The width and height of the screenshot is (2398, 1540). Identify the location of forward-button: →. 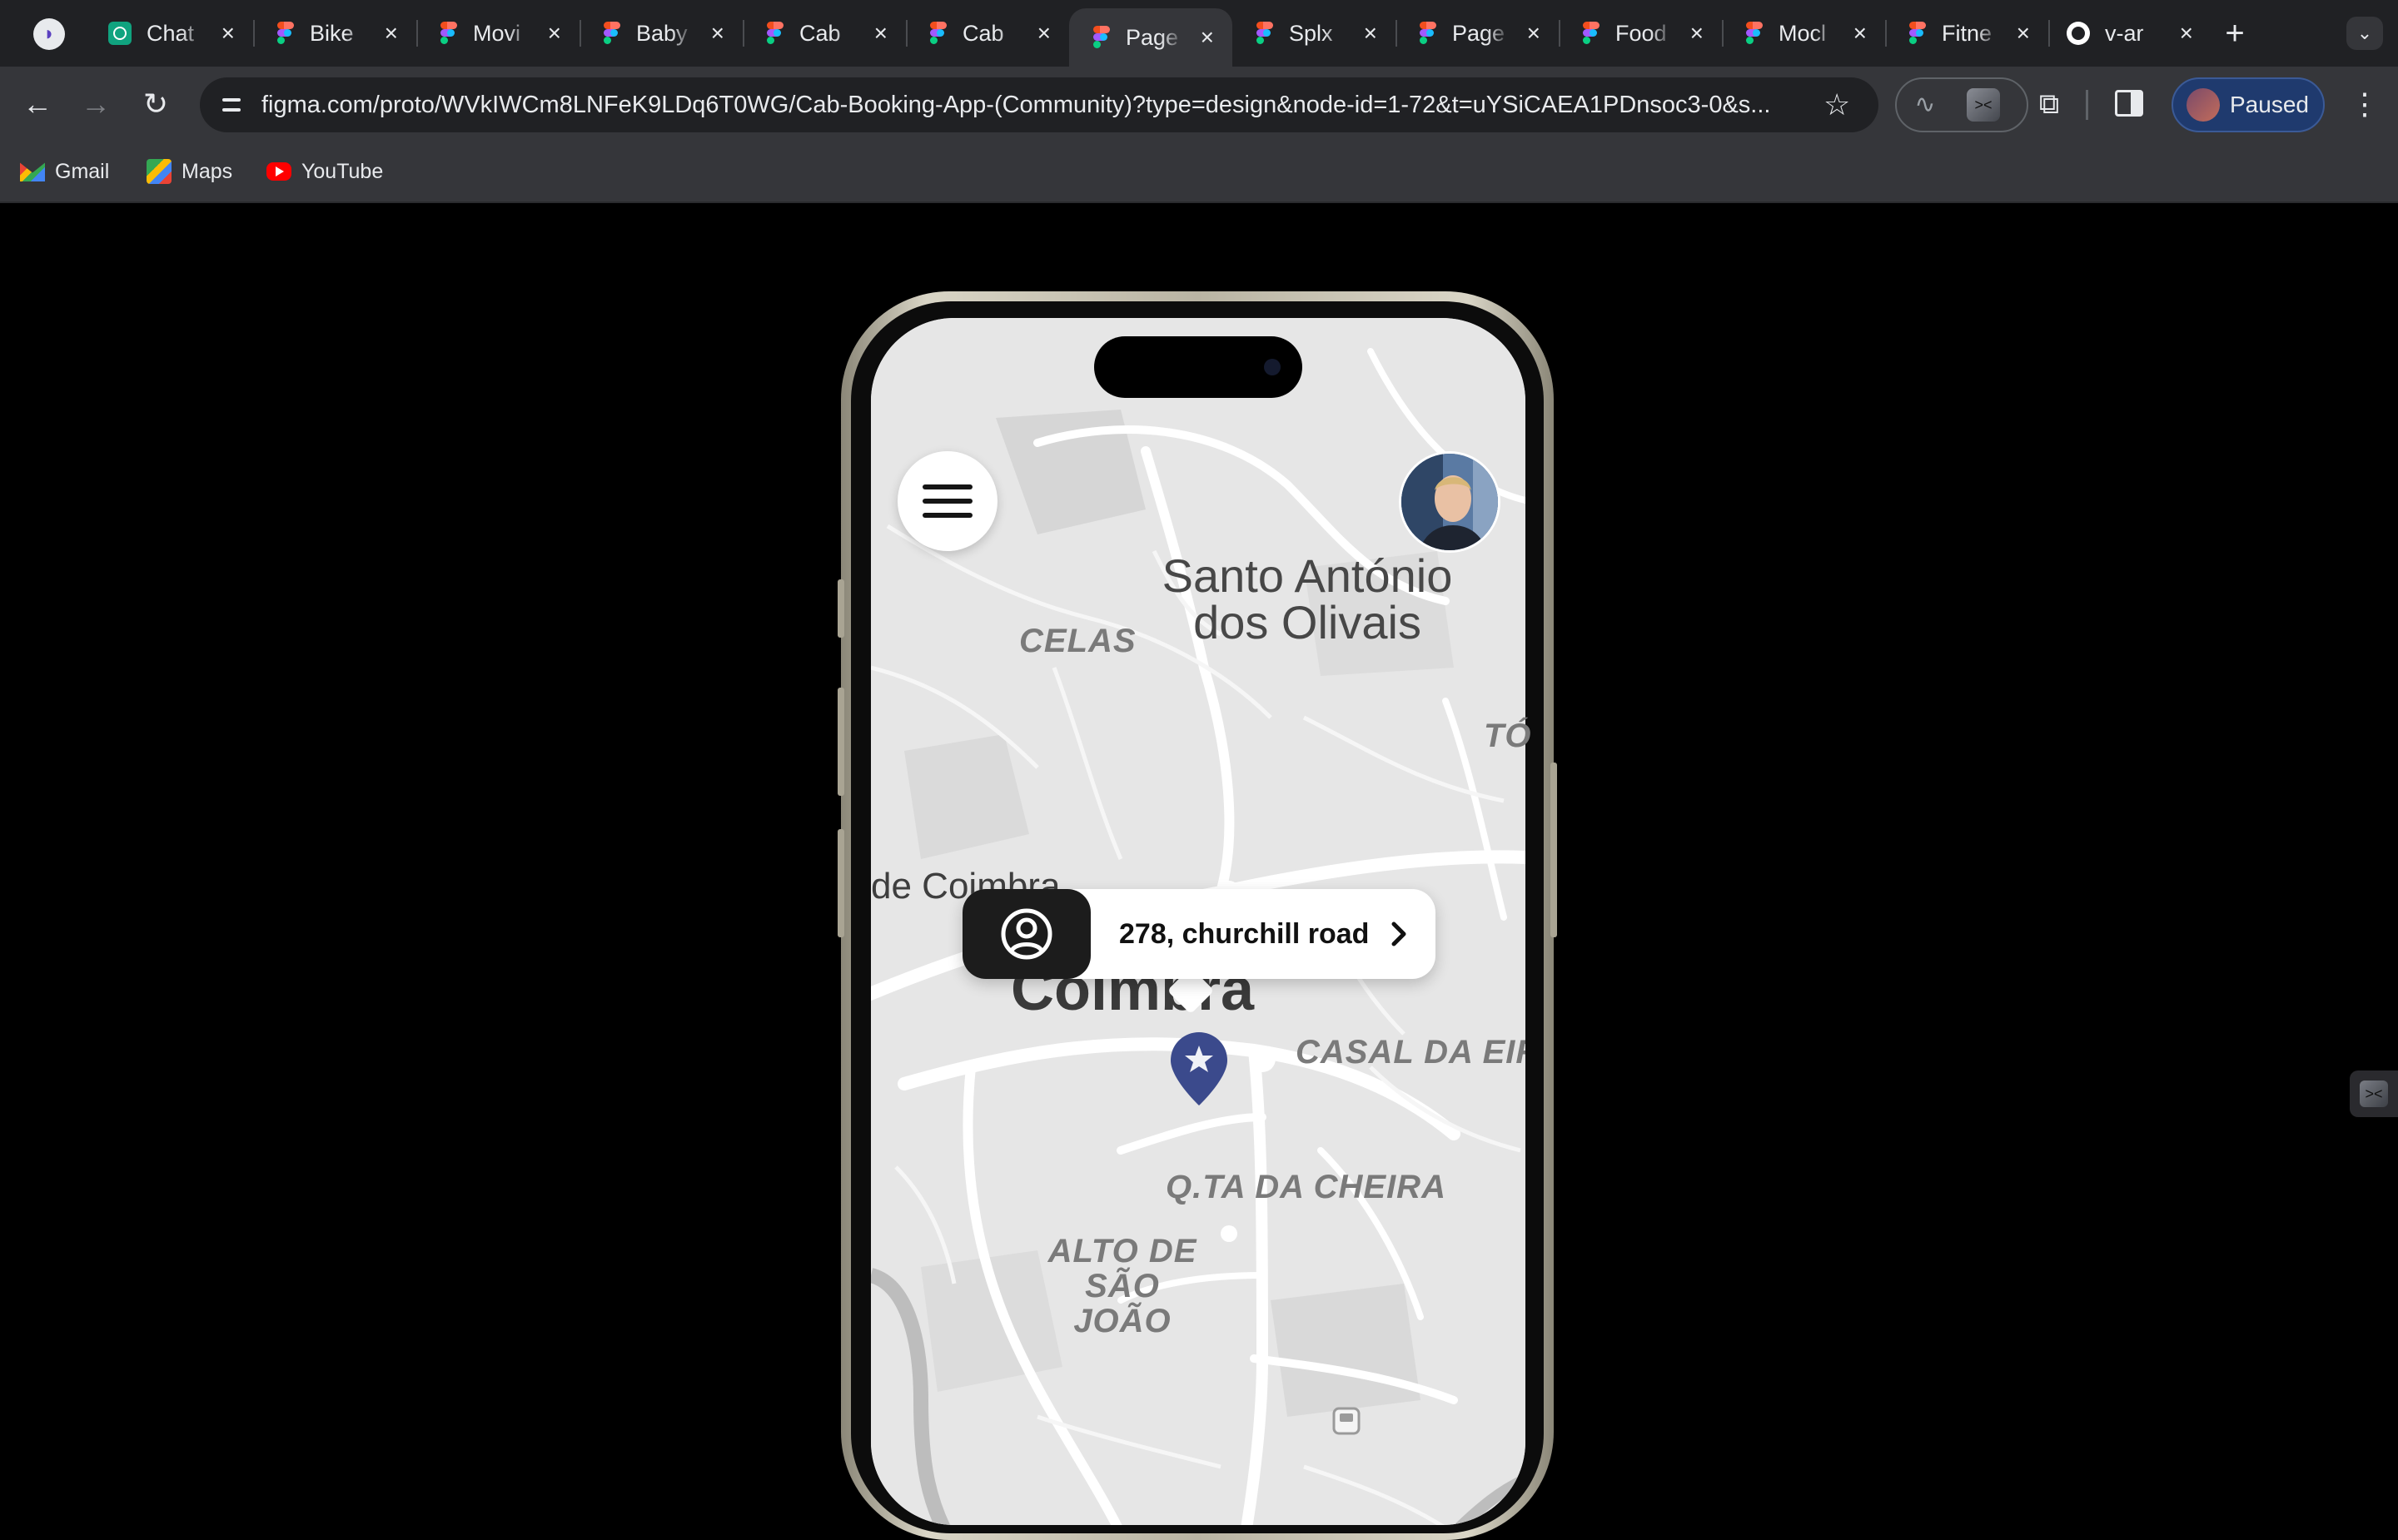
(96, 104).